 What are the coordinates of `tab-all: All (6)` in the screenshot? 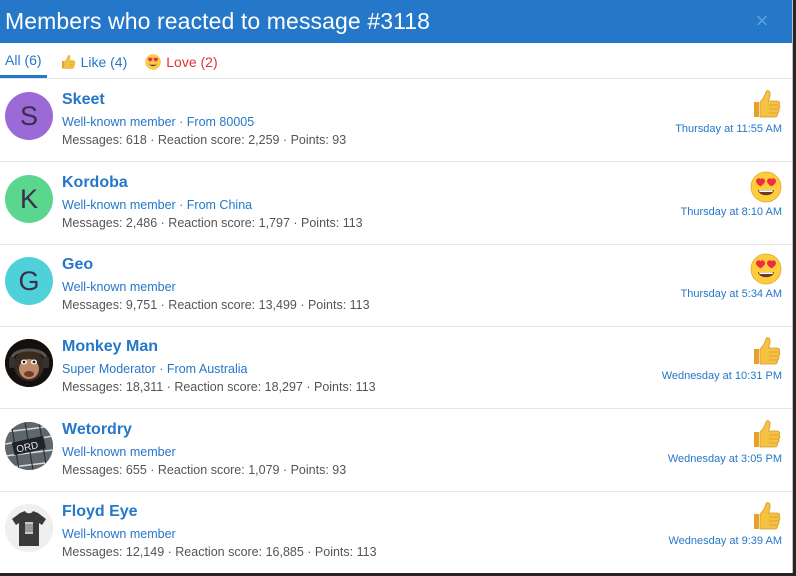 It's located at (23, 61).